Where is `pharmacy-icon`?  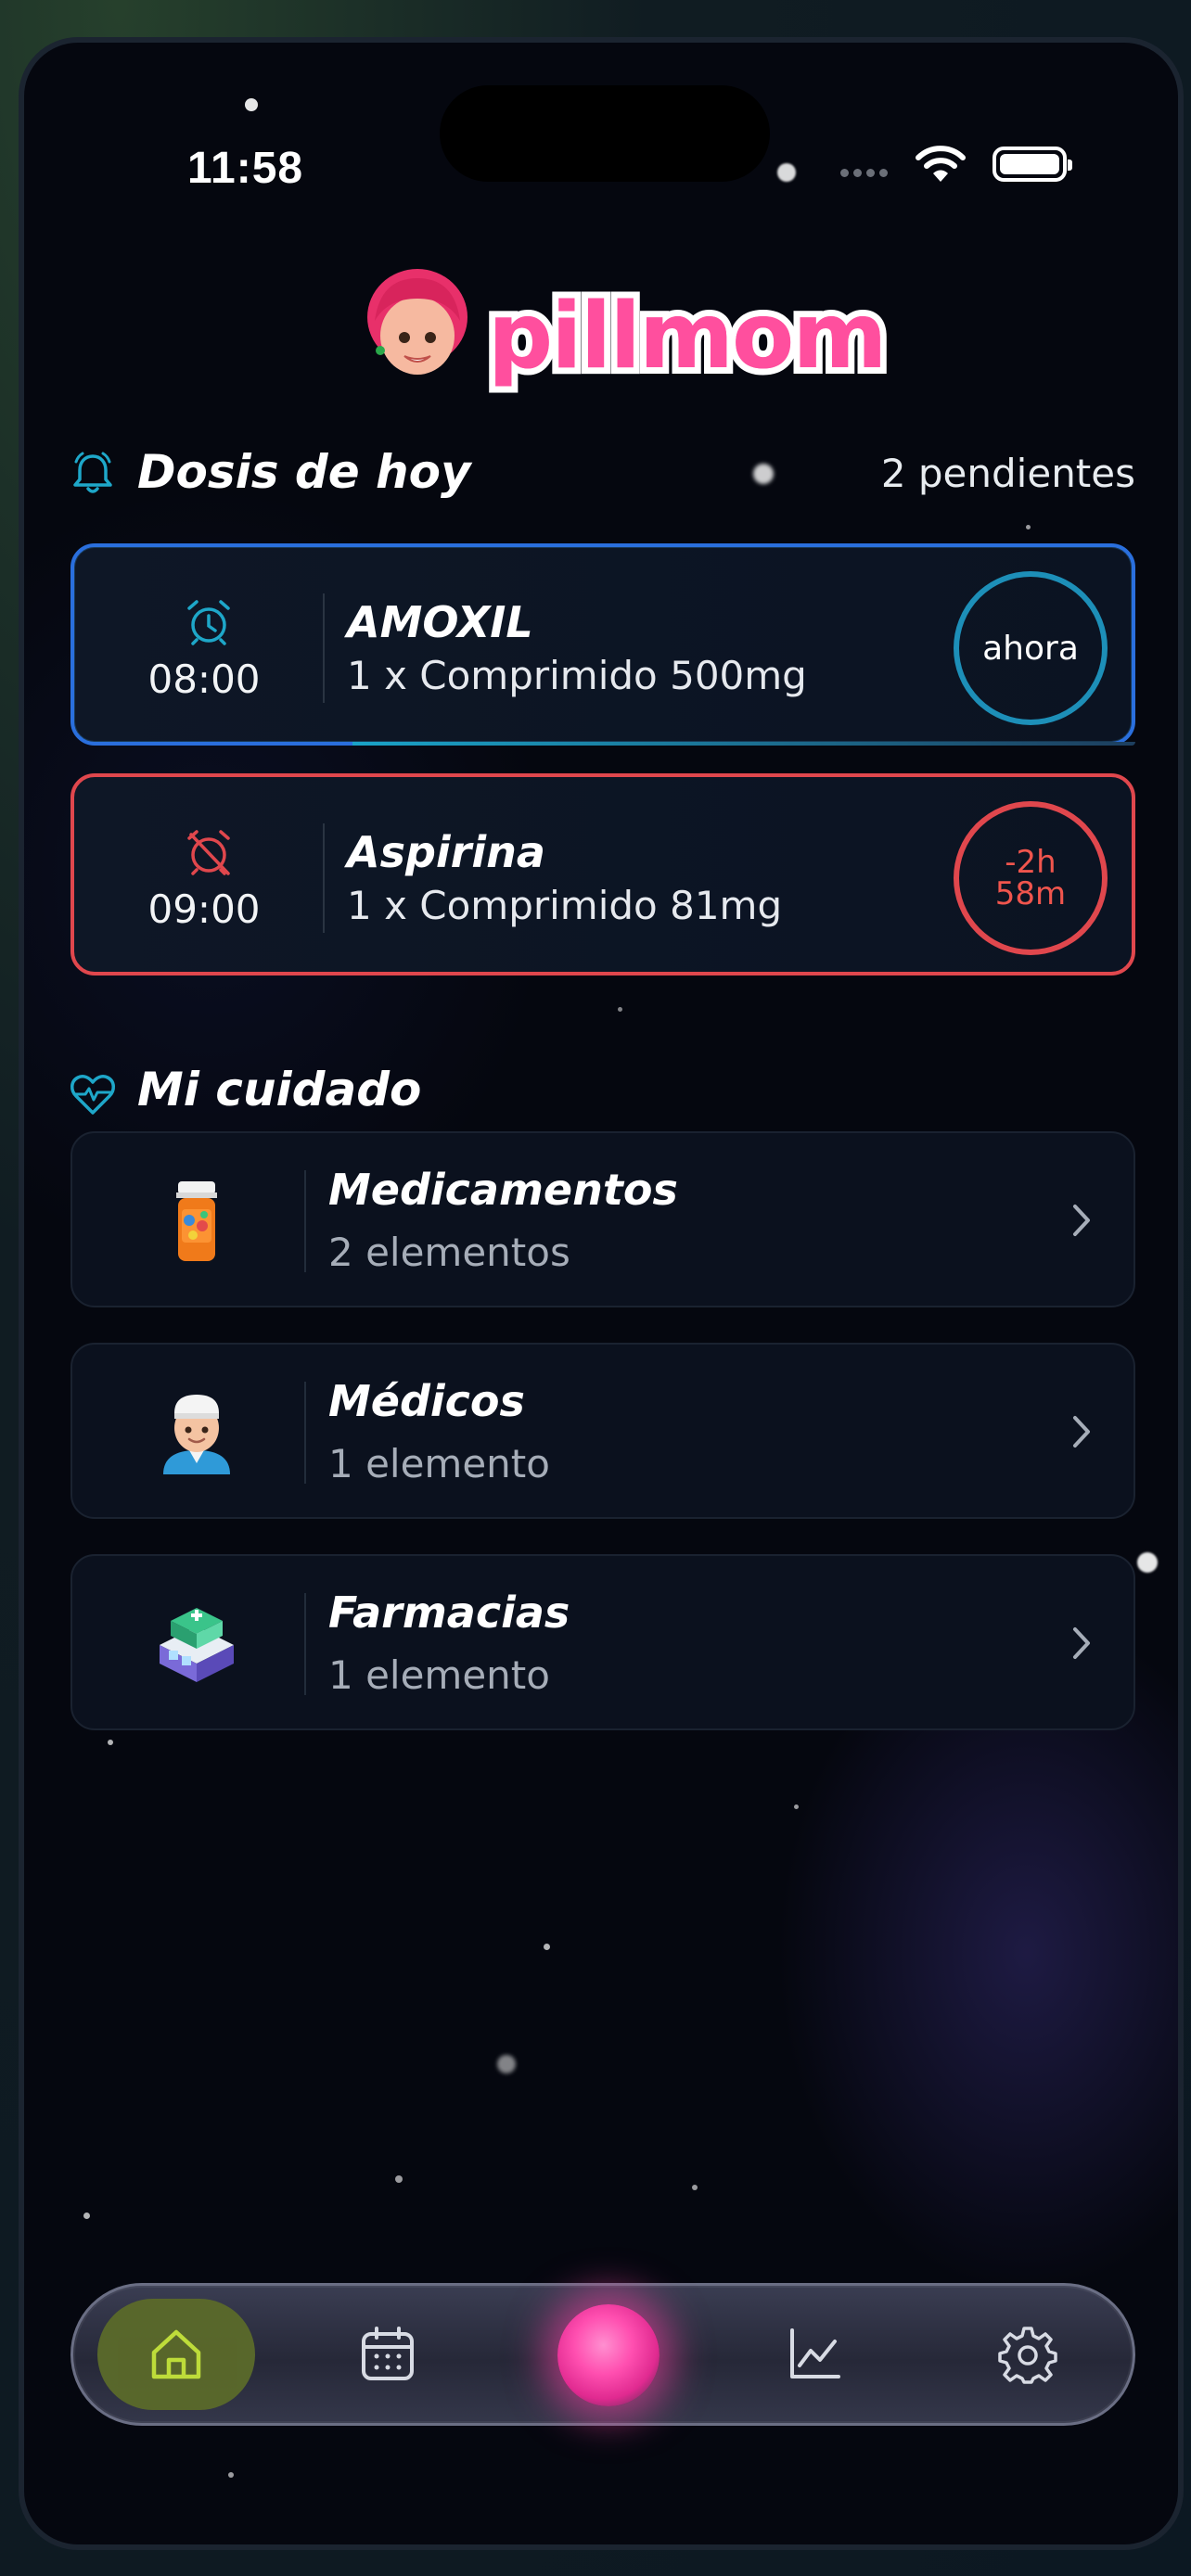
pharmacy-icon is located at coordinates (197, 1645).